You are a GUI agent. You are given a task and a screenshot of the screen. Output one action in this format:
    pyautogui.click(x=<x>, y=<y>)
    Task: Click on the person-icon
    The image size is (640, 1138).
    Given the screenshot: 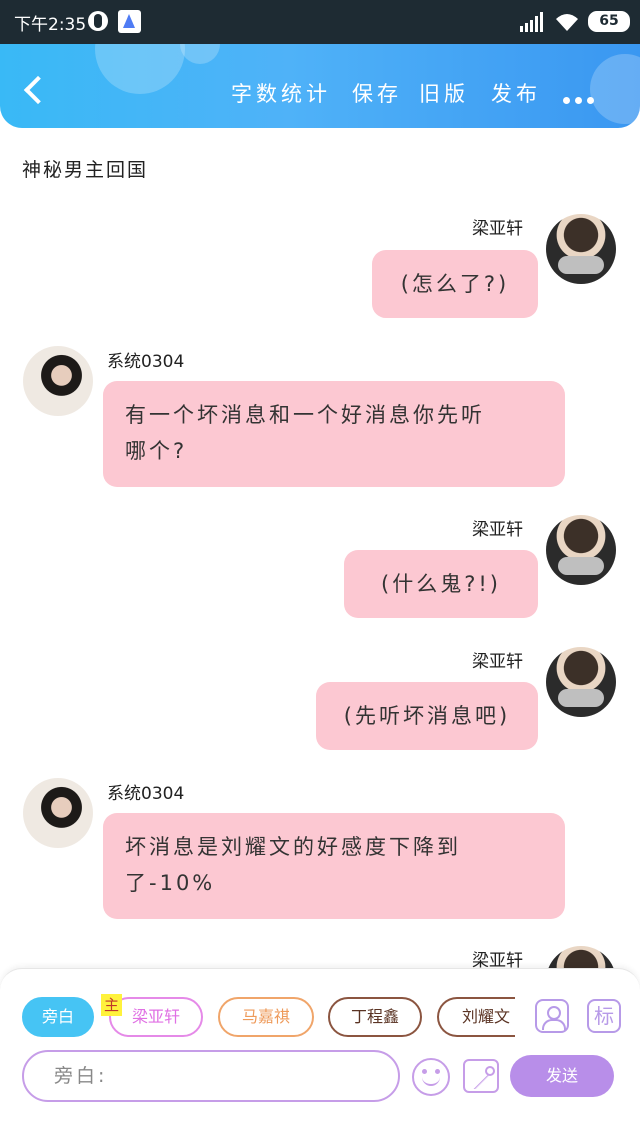 What is the action you would take?
    pyautogui.click(x=552, y=1016)
    